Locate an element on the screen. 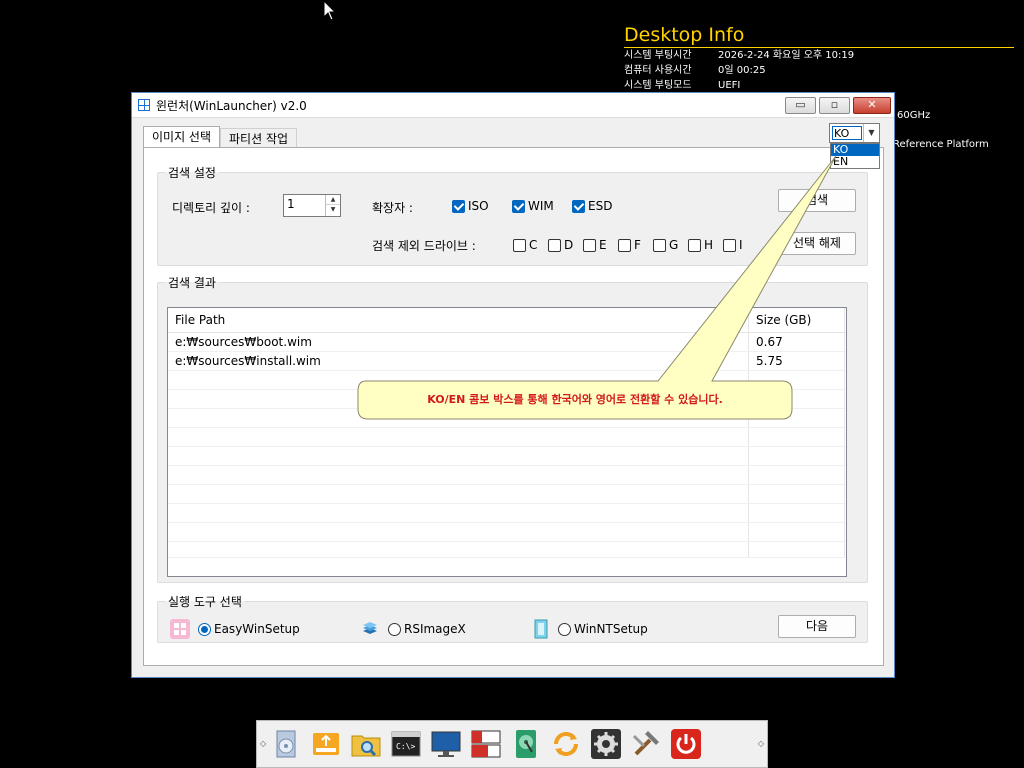 The height and width of the screenshot is (768, 1024). launcher-taskbar: ◇ ◇ C:\> is located at coordinates (512, 744).